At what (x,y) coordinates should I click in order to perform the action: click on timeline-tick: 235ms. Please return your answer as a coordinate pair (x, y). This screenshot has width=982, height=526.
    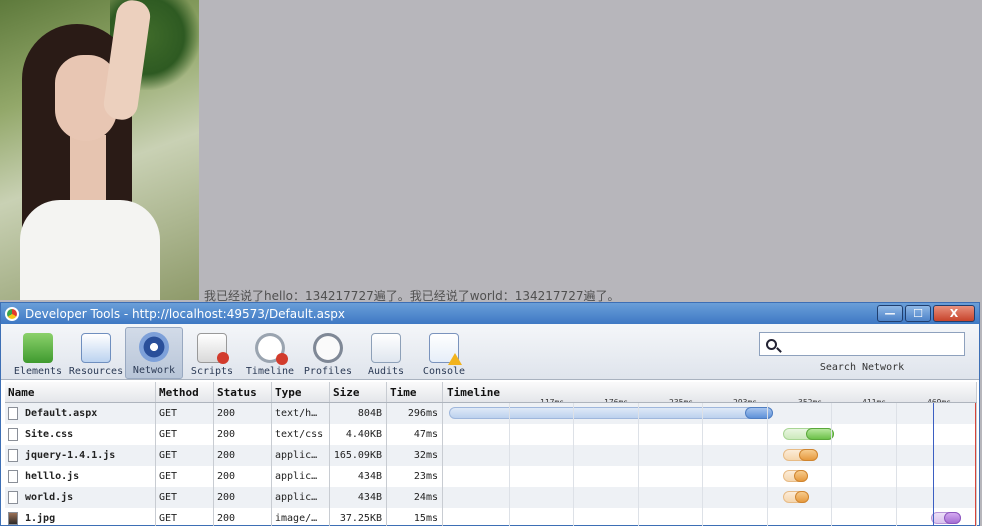
    Looking at the image, I should click on (681, 397).